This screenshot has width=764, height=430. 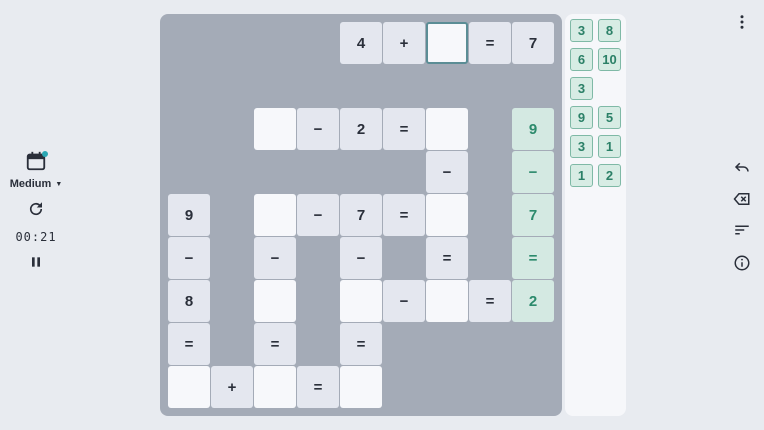 What do you see at coordinates (189, 301) in the screenshot?
I see `board-cell: 8` at bounding box center [189, 301].